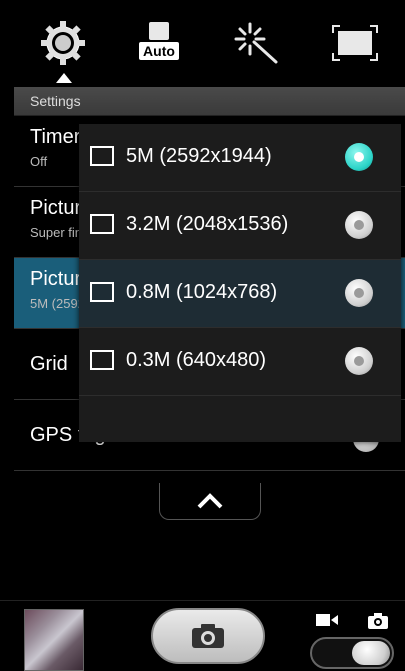  I want to click on chevron-up-icon, so click(210, 501).